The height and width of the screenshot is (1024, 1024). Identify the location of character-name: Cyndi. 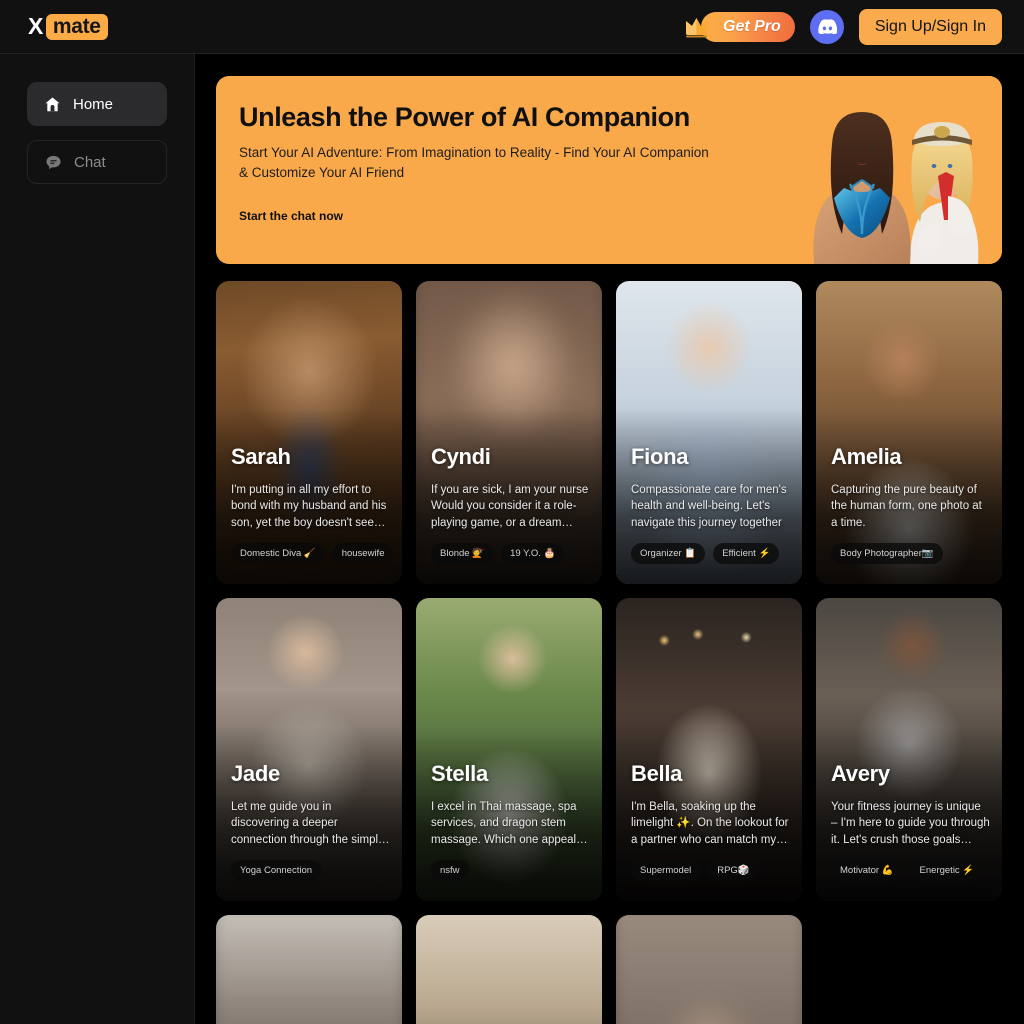
(461, 456).